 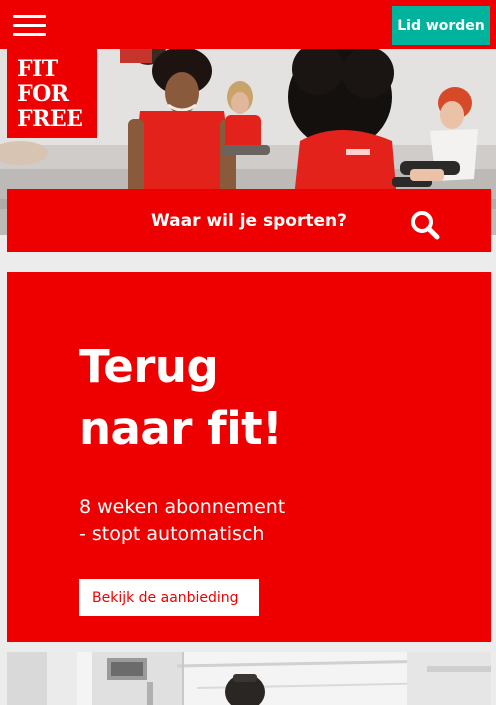 What do you see at coordinates (37, 69) in the screenshot?
I see `logo-line: FIT` at bounding box center [37, 69].